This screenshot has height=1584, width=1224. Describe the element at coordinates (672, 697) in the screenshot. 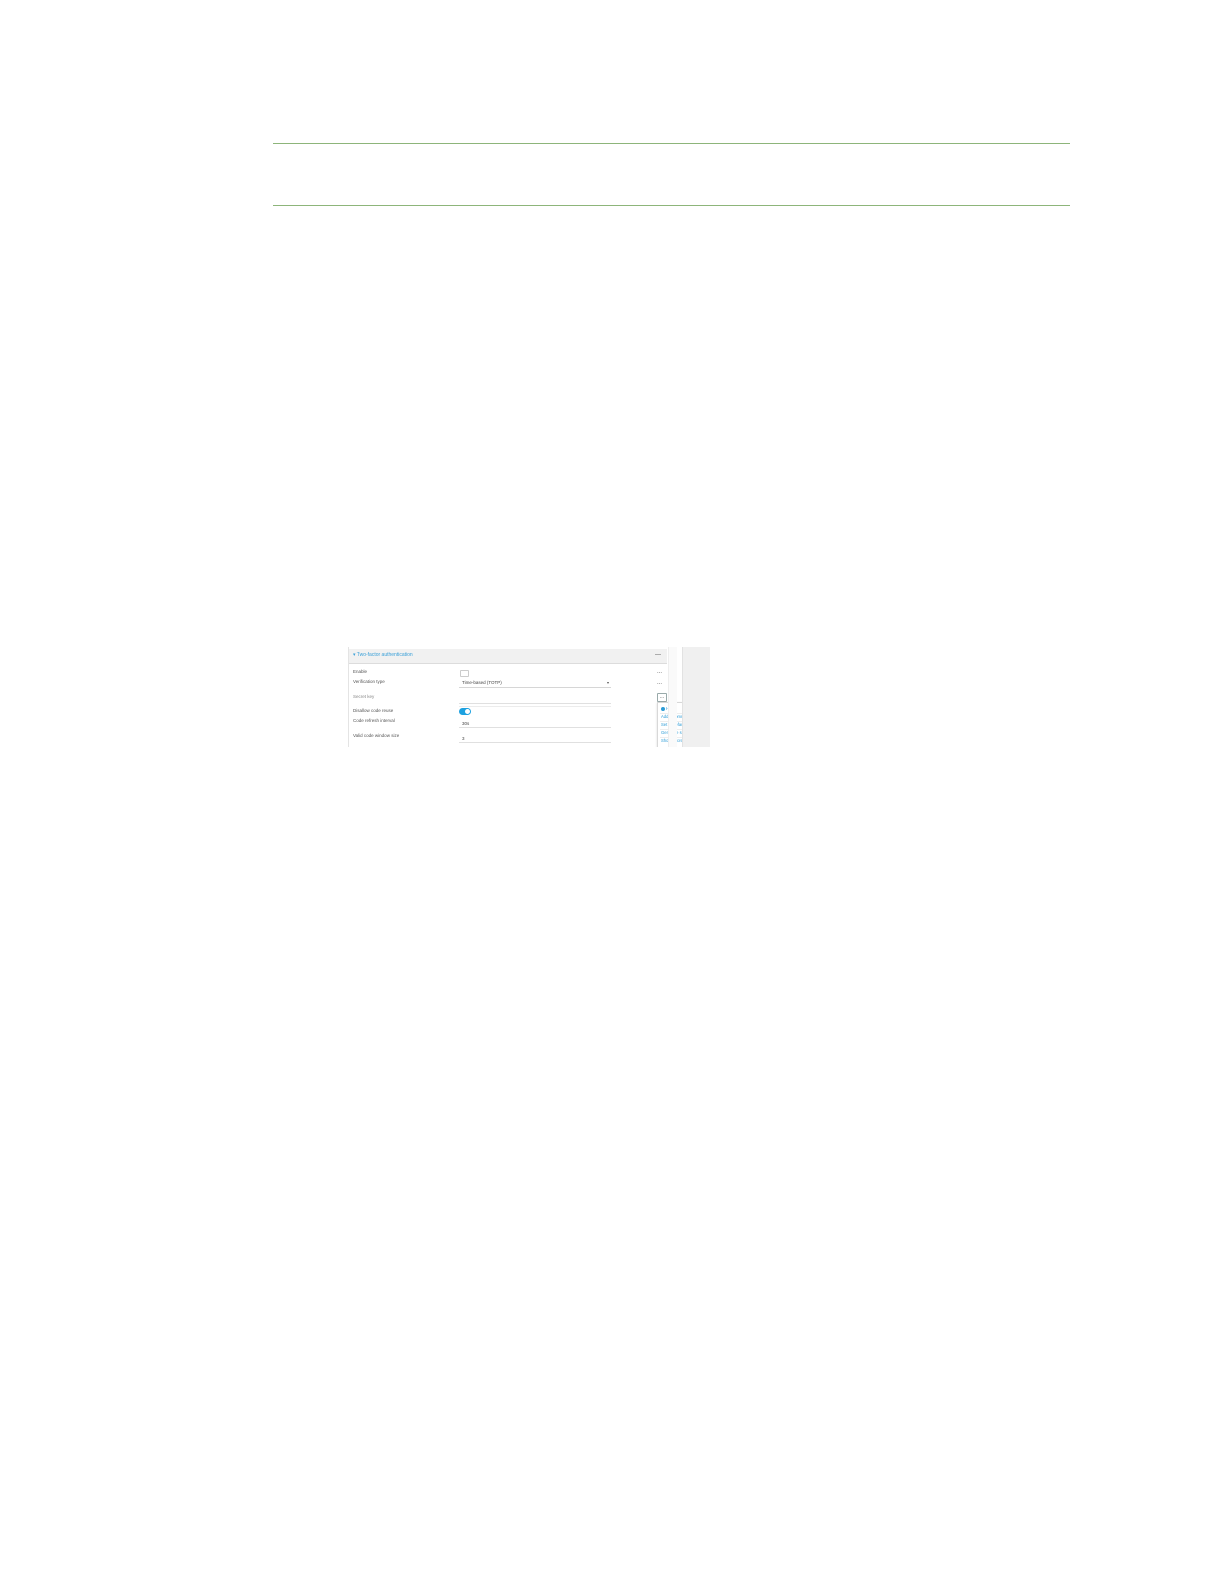

I see `panel-scroll-gutter` at that location.